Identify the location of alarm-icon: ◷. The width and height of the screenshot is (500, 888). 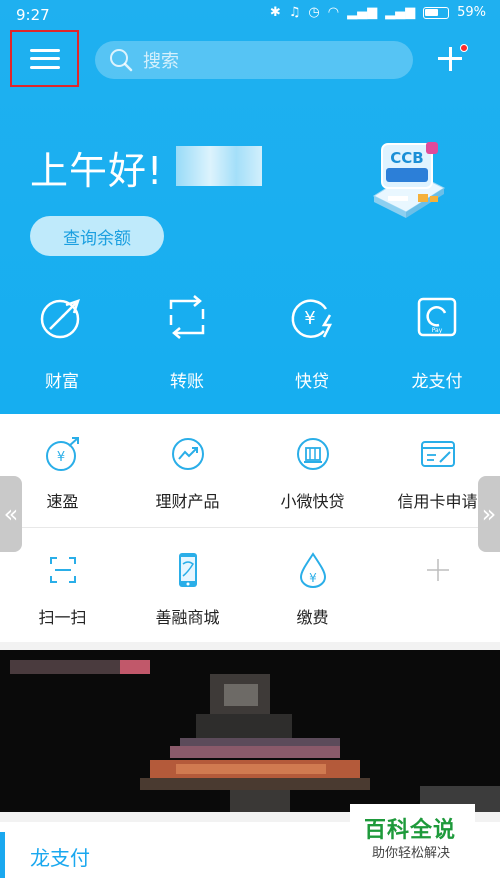
(314, 12).